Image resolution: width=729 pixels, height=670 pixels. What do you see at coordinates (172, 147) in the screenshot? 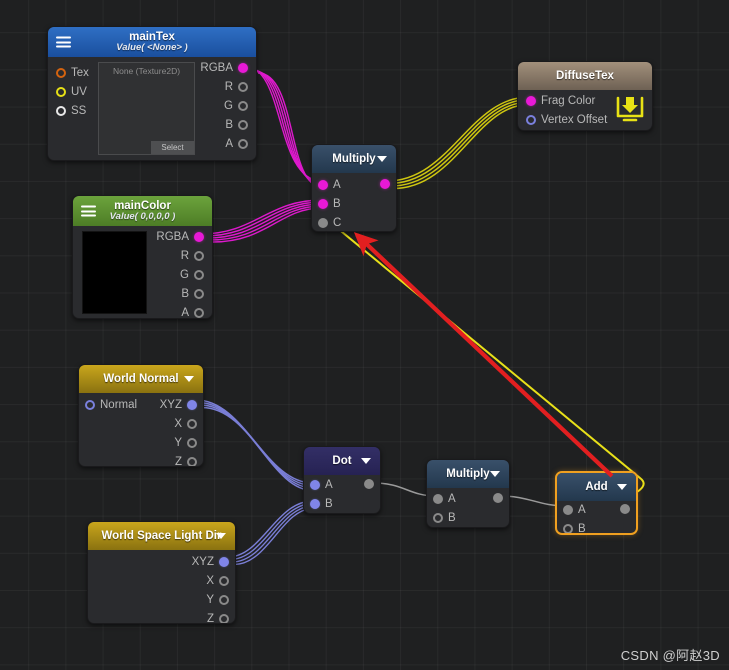
I see `select-texture-button: Select` at bounding box center [172, 147].